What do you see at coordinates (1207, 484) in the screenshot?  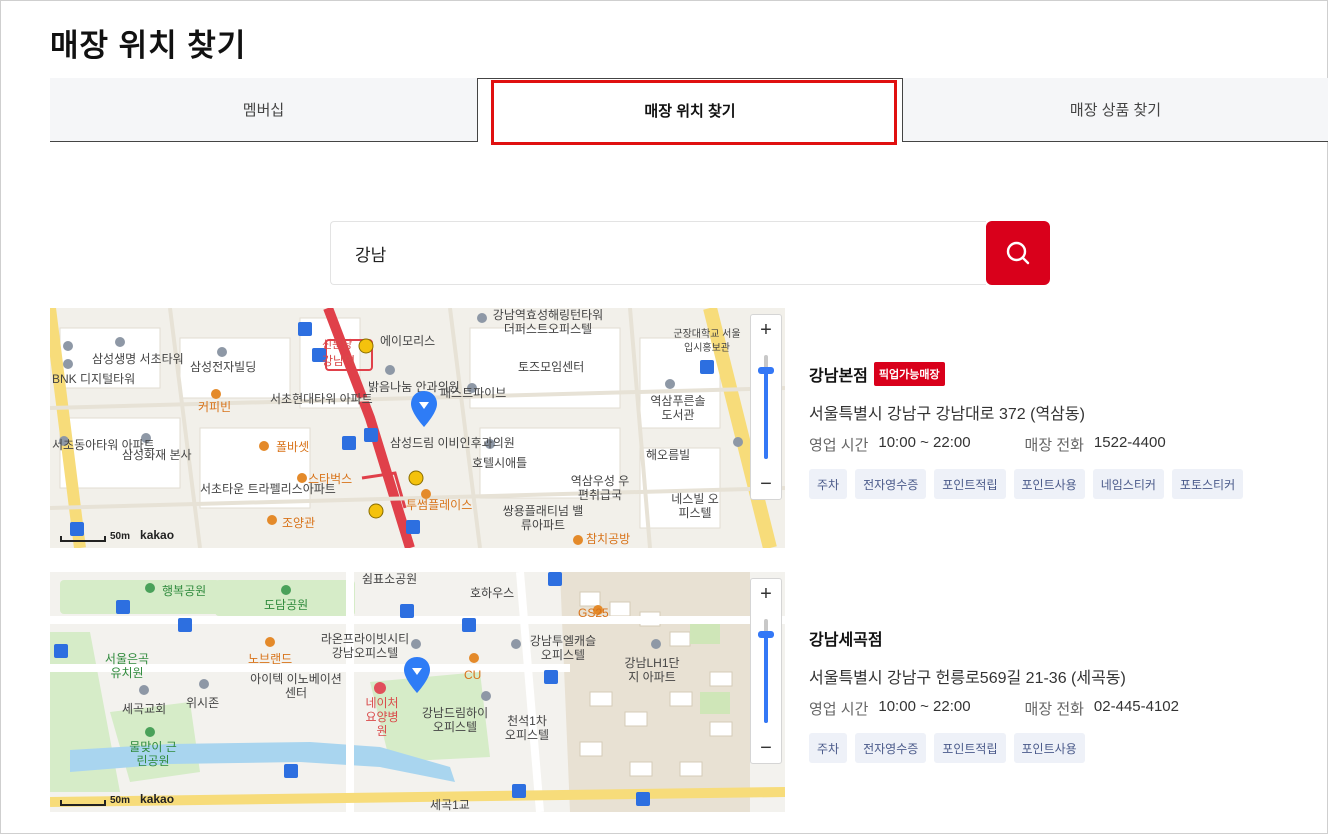 I see `service-tag: 포토스티커` at bounding box center [1207, 484].